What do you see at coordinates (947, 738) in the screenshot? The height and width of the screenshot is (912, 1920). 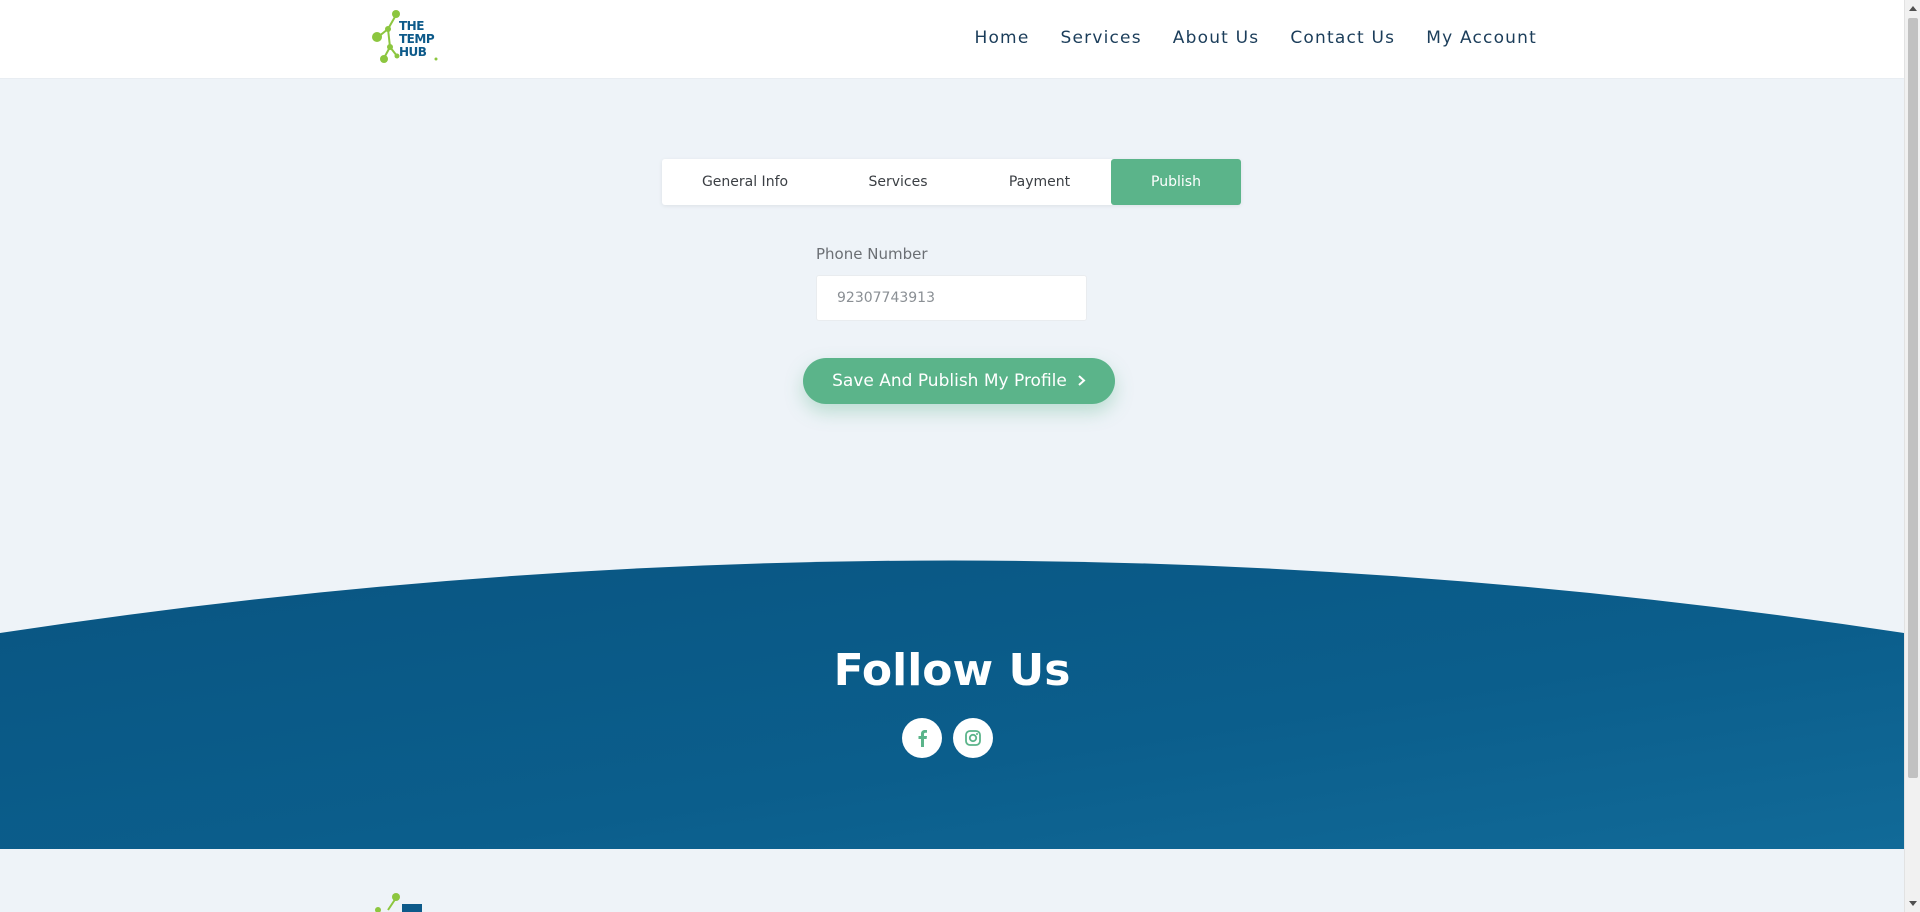 I see `social-links` at bounding box center [947, 738].